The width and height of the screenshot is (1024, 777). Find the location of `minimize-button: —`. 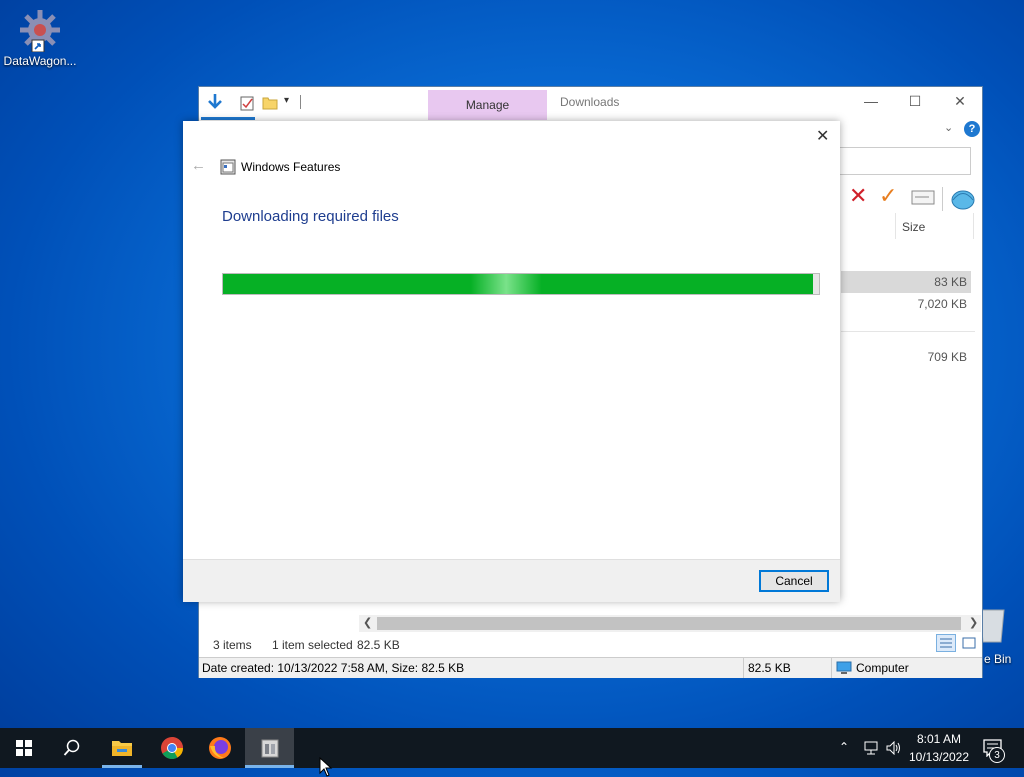

minimize-button: — is located at coordinates (871, 101).